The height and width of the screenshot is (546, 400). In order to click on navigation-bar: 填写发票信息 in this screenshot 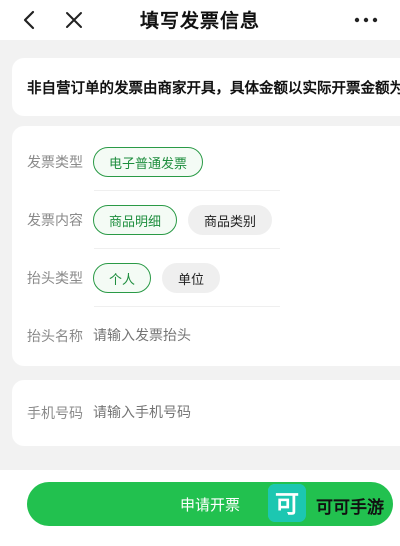, I will do `click(200, 20)`.